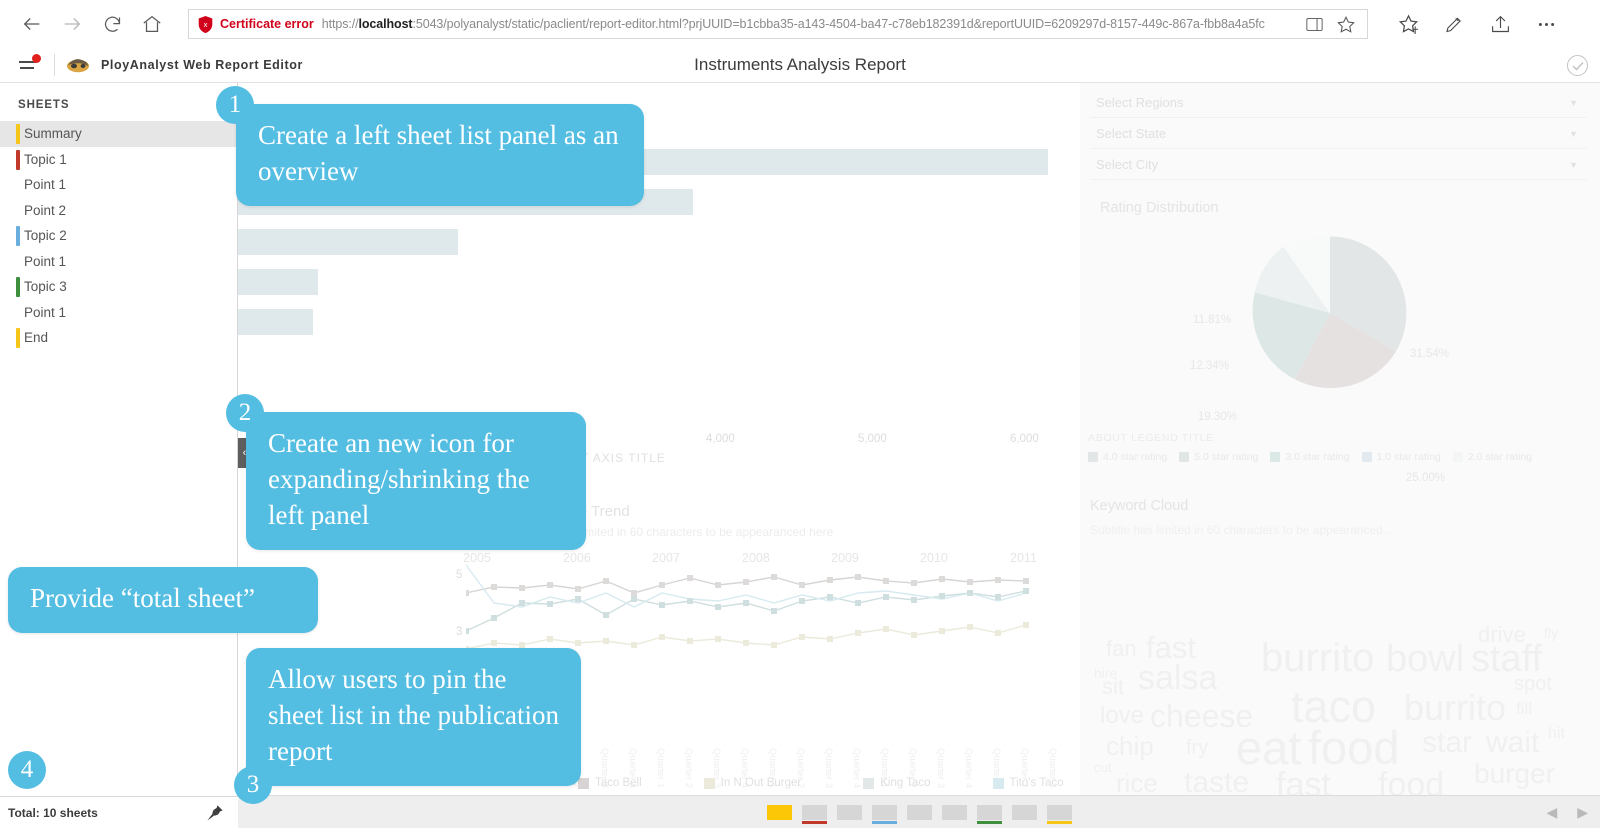 Image resolution: width=1600 pixels, height=828 pixels. I want to click on more-ellipsis-icon, so click(1546, 24).